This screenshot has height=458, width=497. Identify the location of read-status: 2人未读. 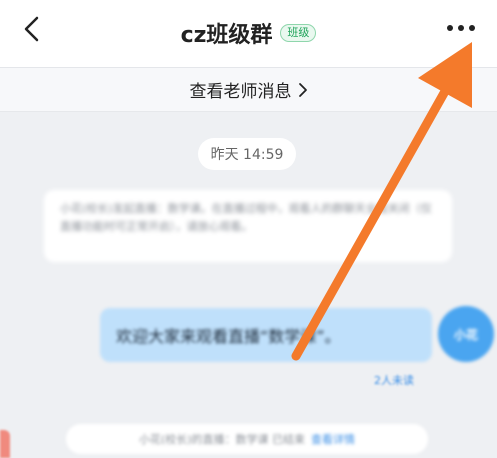
(394, 380).